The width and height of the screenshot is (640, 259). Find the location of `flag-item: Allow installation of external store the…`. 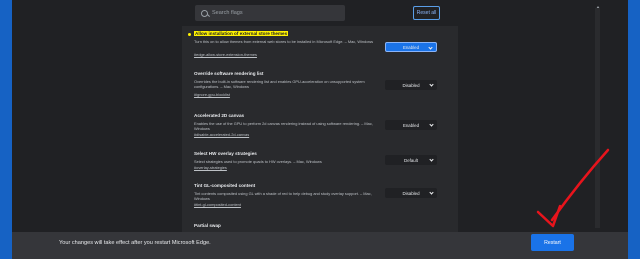

flag-item: Allow installation of external store the… is located at coordinates (320, 47).